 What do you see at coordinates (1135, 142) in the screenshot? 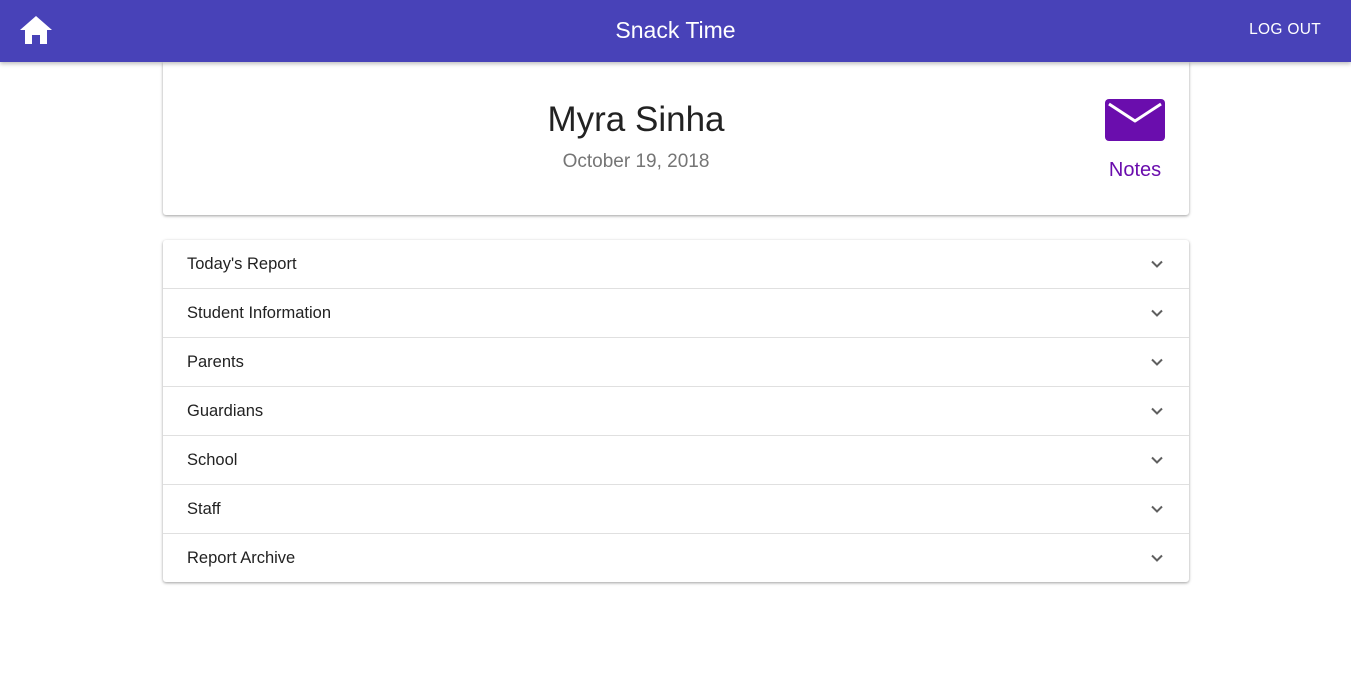
I see `notes-button: Notes` at bounding box center [1135, 142].